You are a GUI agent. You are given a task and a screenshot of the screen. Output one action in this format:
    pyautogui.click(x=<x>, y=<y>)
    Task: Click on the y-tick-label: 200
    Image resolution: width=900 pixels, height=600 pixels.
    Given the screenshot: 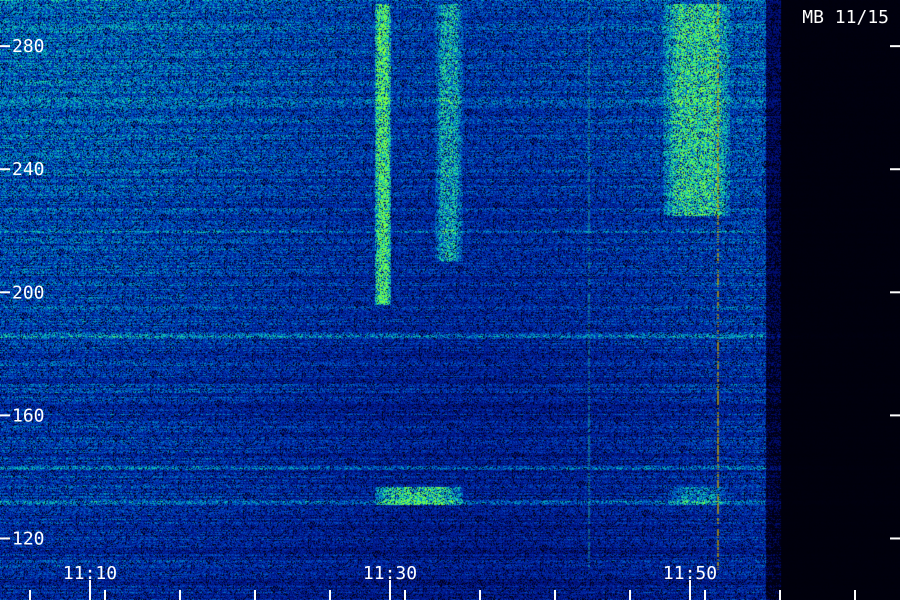 What is the action you would take?
    pyautogui.click(x=28, y=292)
    